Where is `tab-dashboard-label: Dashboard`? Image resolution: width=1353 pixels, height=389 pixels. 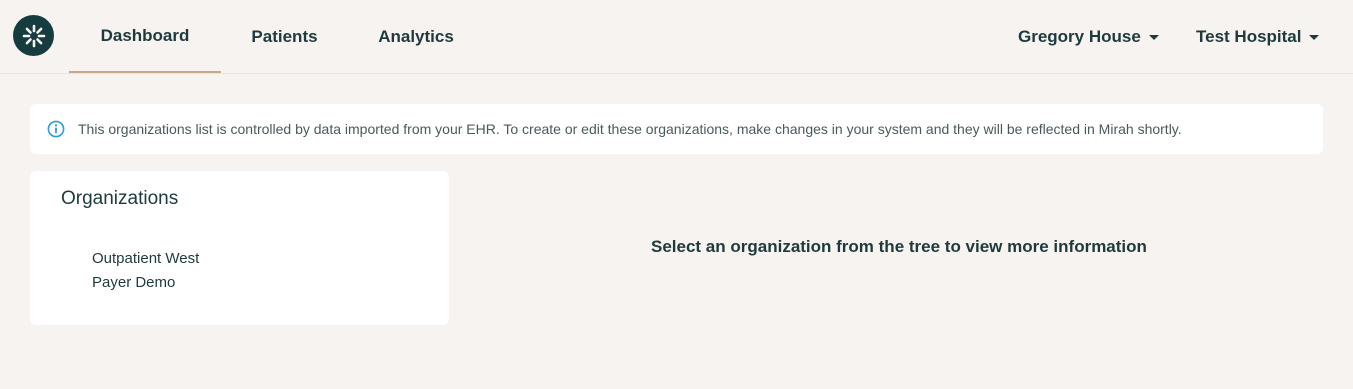
tab-dashboard-label: Dashboard is located at coordinates (145, 35).